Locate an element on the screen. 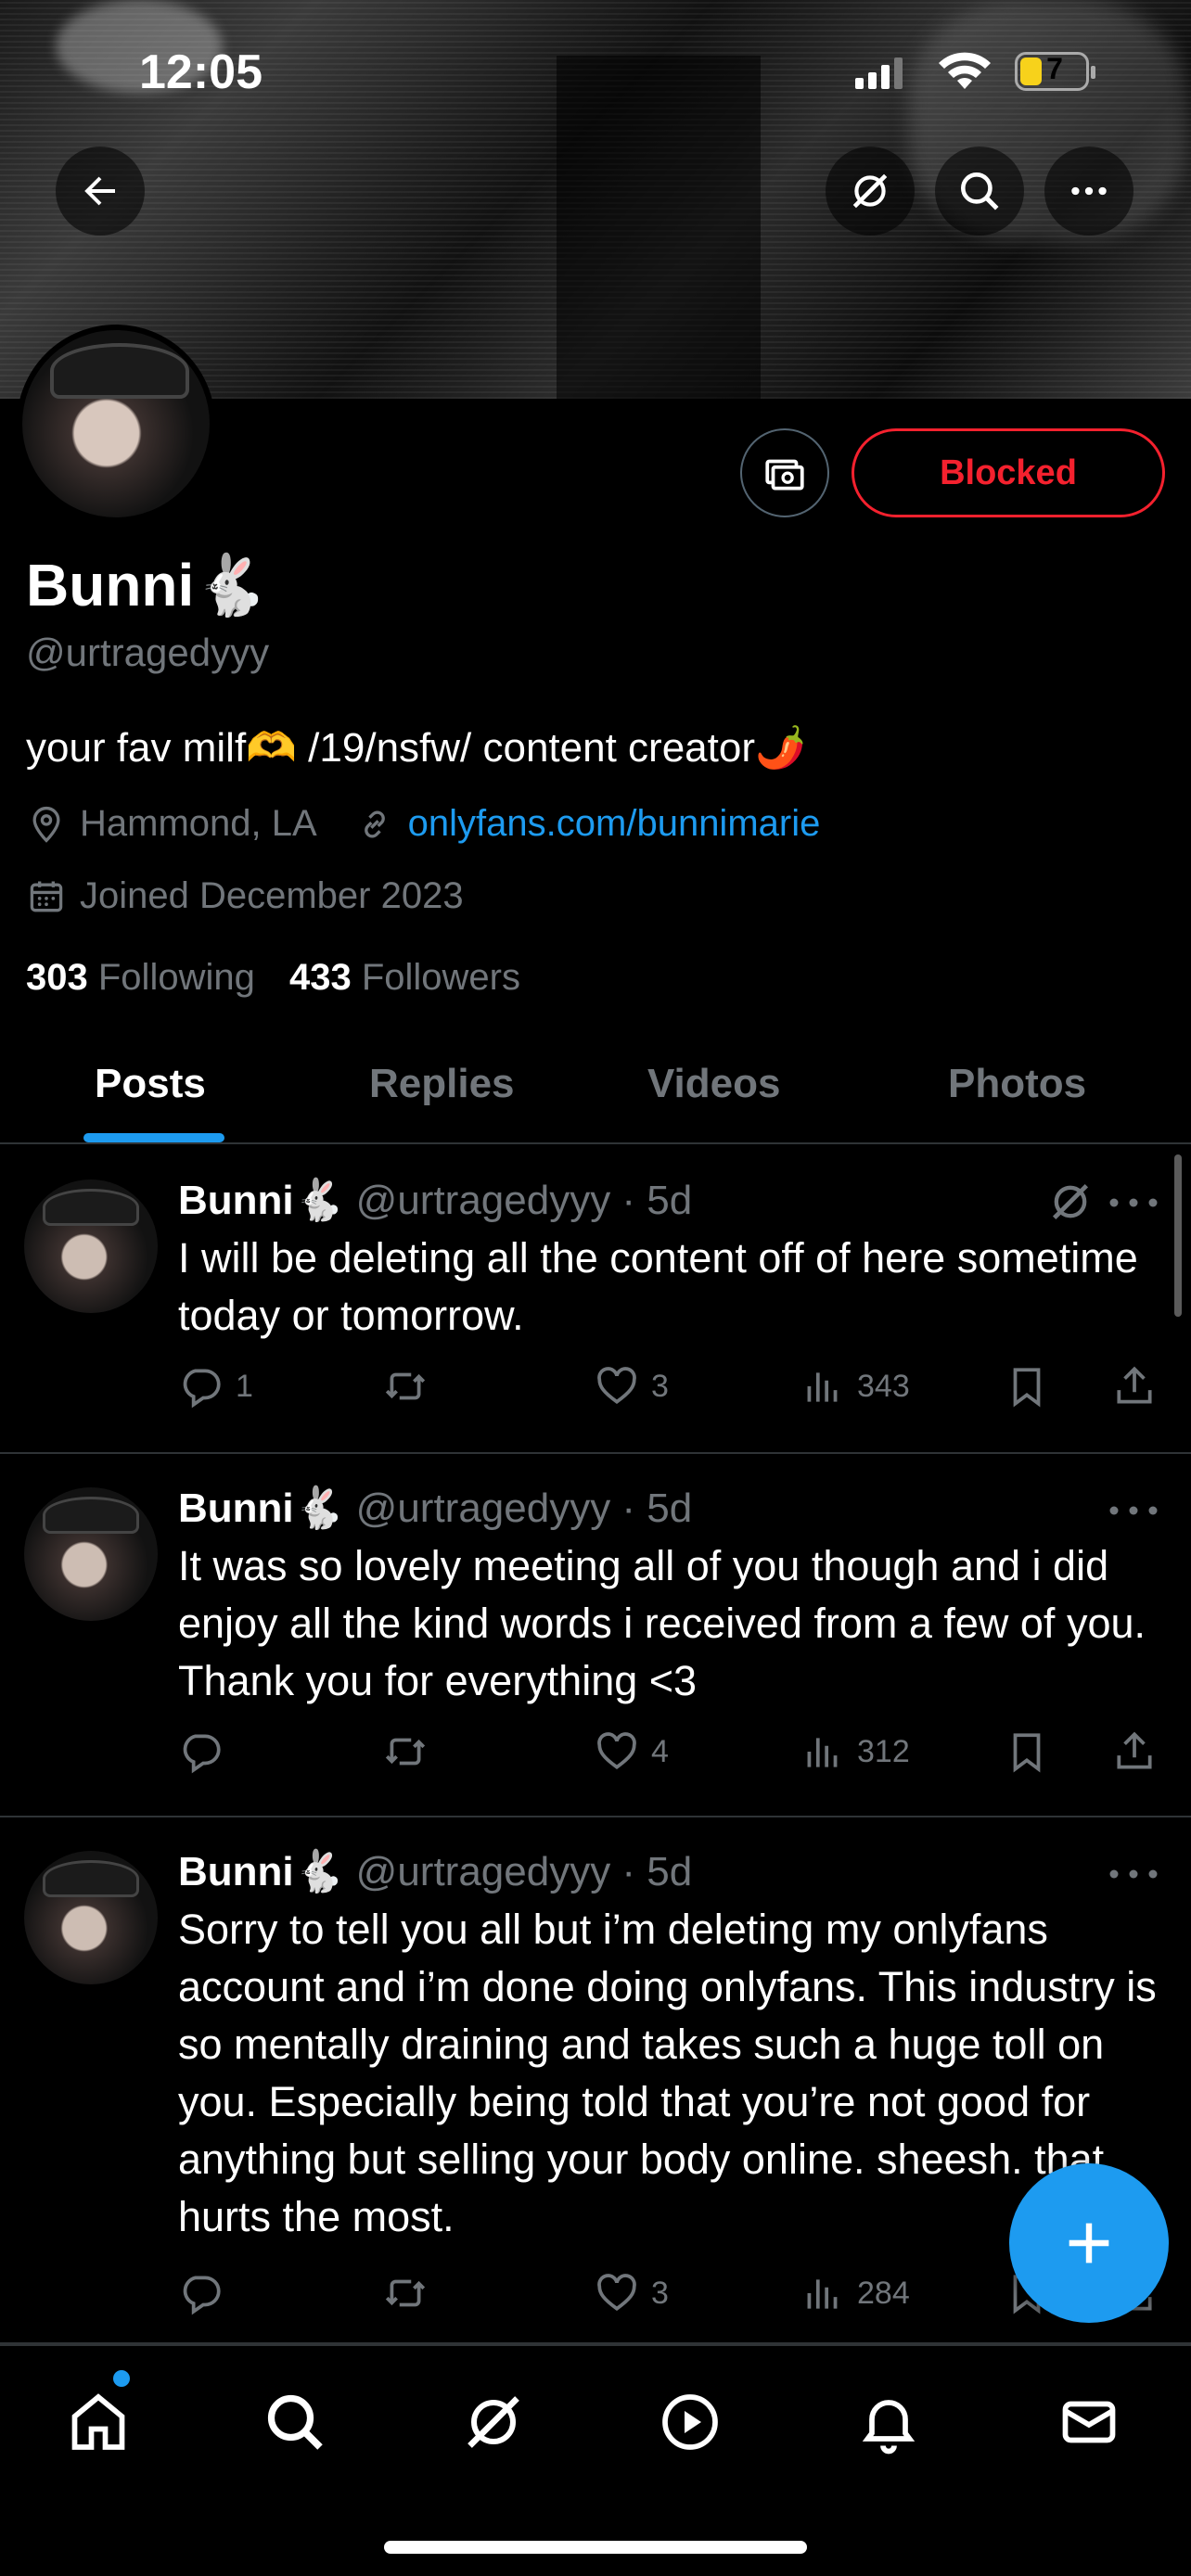 This screenshot has height=2576, width=1191. nav-grok is located at coordinates (493, 2422).